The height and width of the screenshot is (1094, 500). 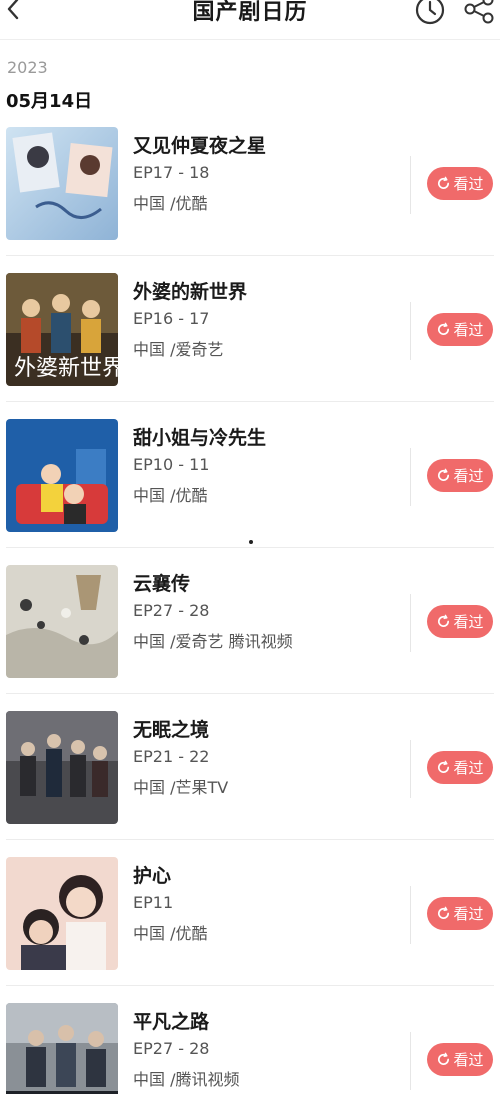 I want to click on list-item: 甜小姐与冷先生 EP10 - 11 中国 /优酷 看过, so click(x=250, y=475).